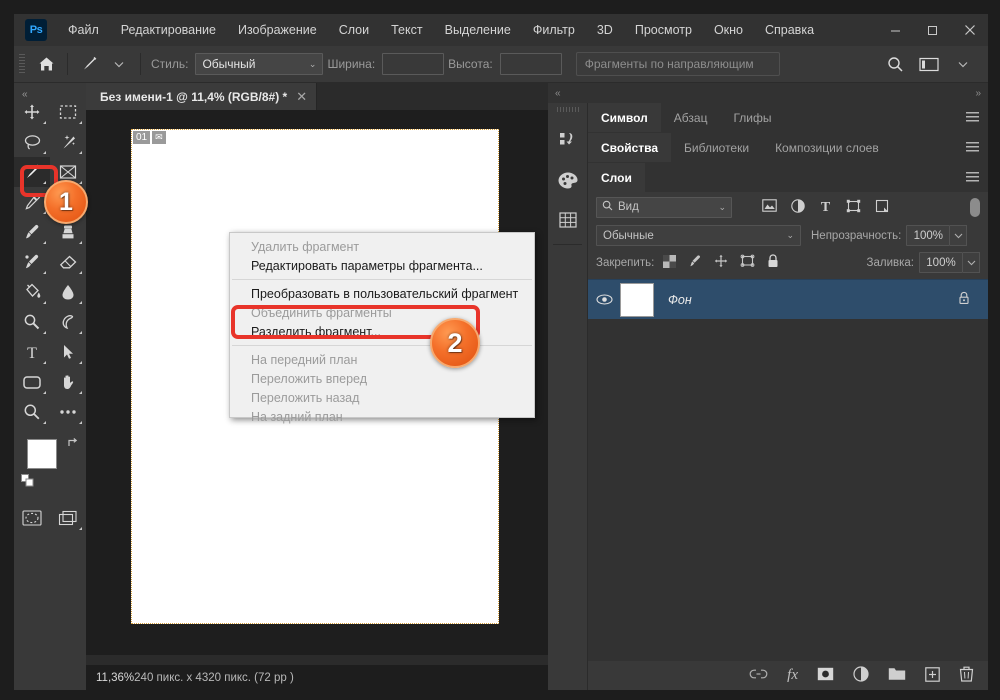  Describe the element at coordinates (478, 30) in the screenshot. I see `menu-select: Выделение` at that location.